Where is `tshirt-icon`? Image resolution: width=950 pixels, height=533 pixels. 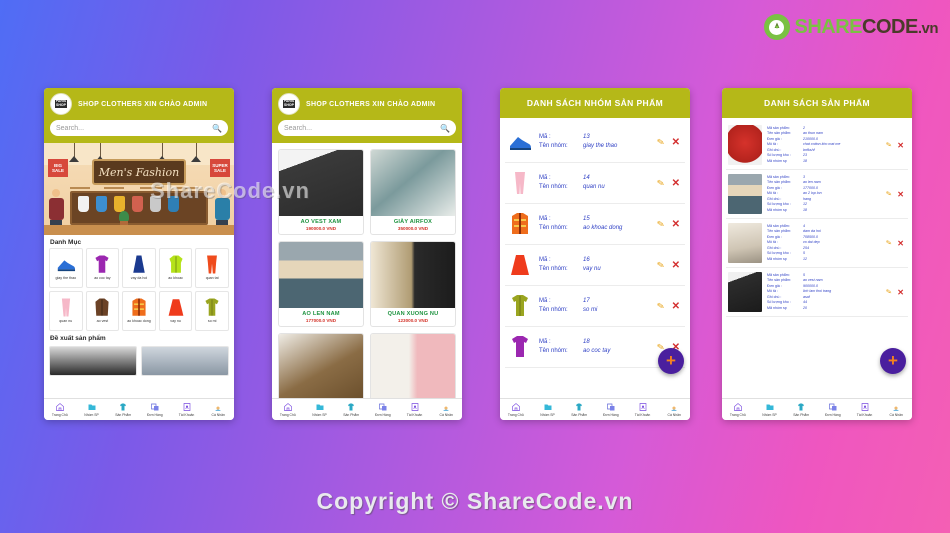 tshirt-icon is located at coordinates (102, 264).